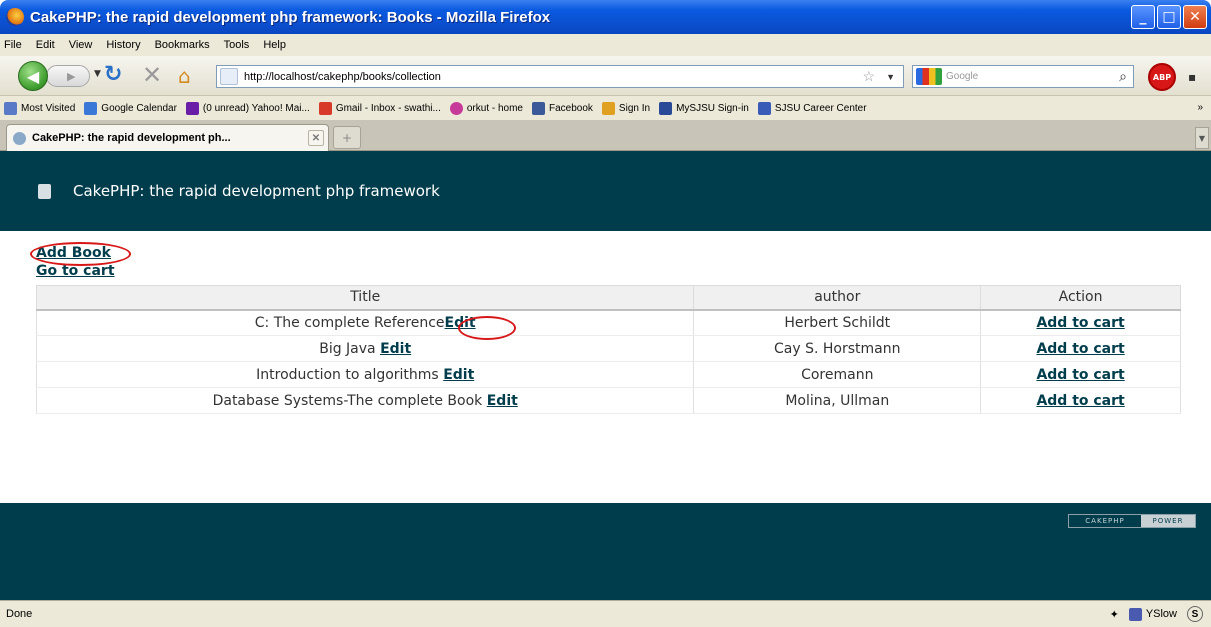  Describe the element at coordinates (1169, 17) in the screenshot. I see `maximize-button: □` at that location.